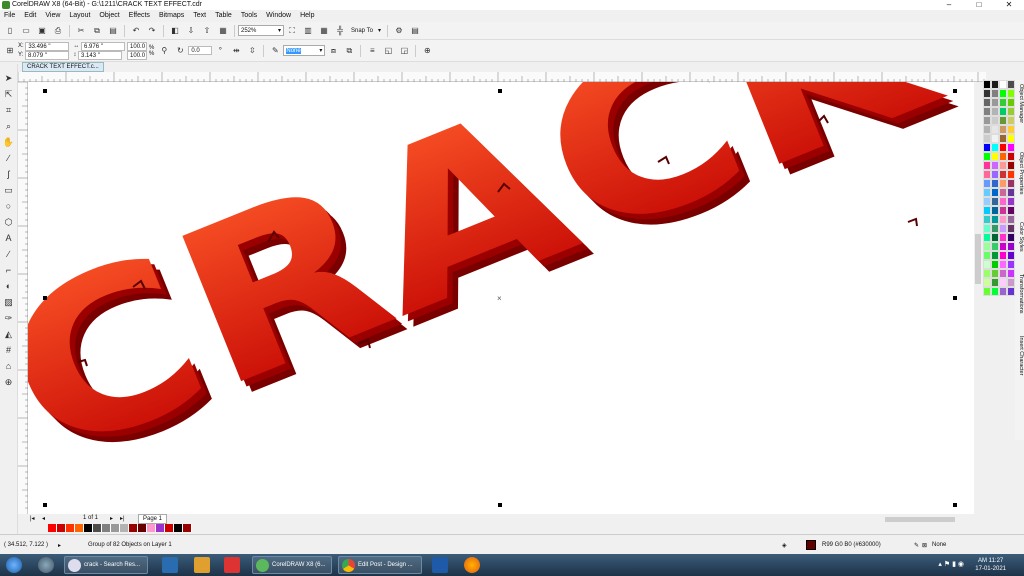 Image resolution: width=1024 pixels, height=576 pixels. Describe the element at coordinates (236, 51) in the screenshot. I see `mirror-horizontal-icon: ⇹` at that location.